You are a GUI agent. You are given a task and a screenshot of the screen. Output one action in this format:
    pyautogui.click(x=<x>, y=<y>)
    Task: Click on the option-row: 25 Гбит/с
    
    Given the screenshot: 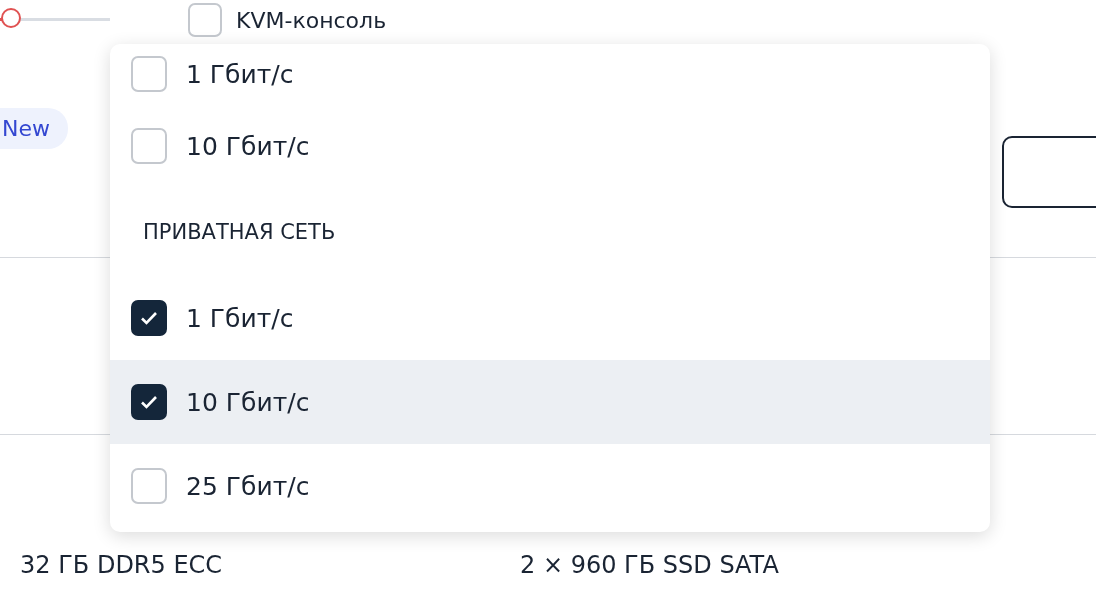 What is the action you would take?
    pyautogui.click(x=550, y=486)
    